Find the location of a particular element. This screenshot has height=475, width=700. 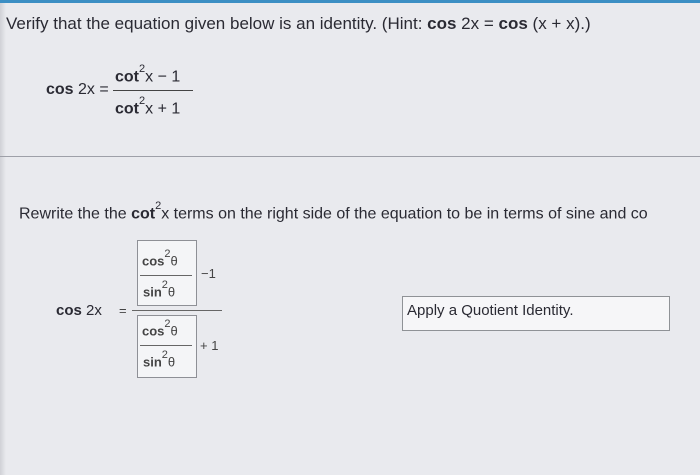

top-den-fn: sin is located at coordinates (152, 292).